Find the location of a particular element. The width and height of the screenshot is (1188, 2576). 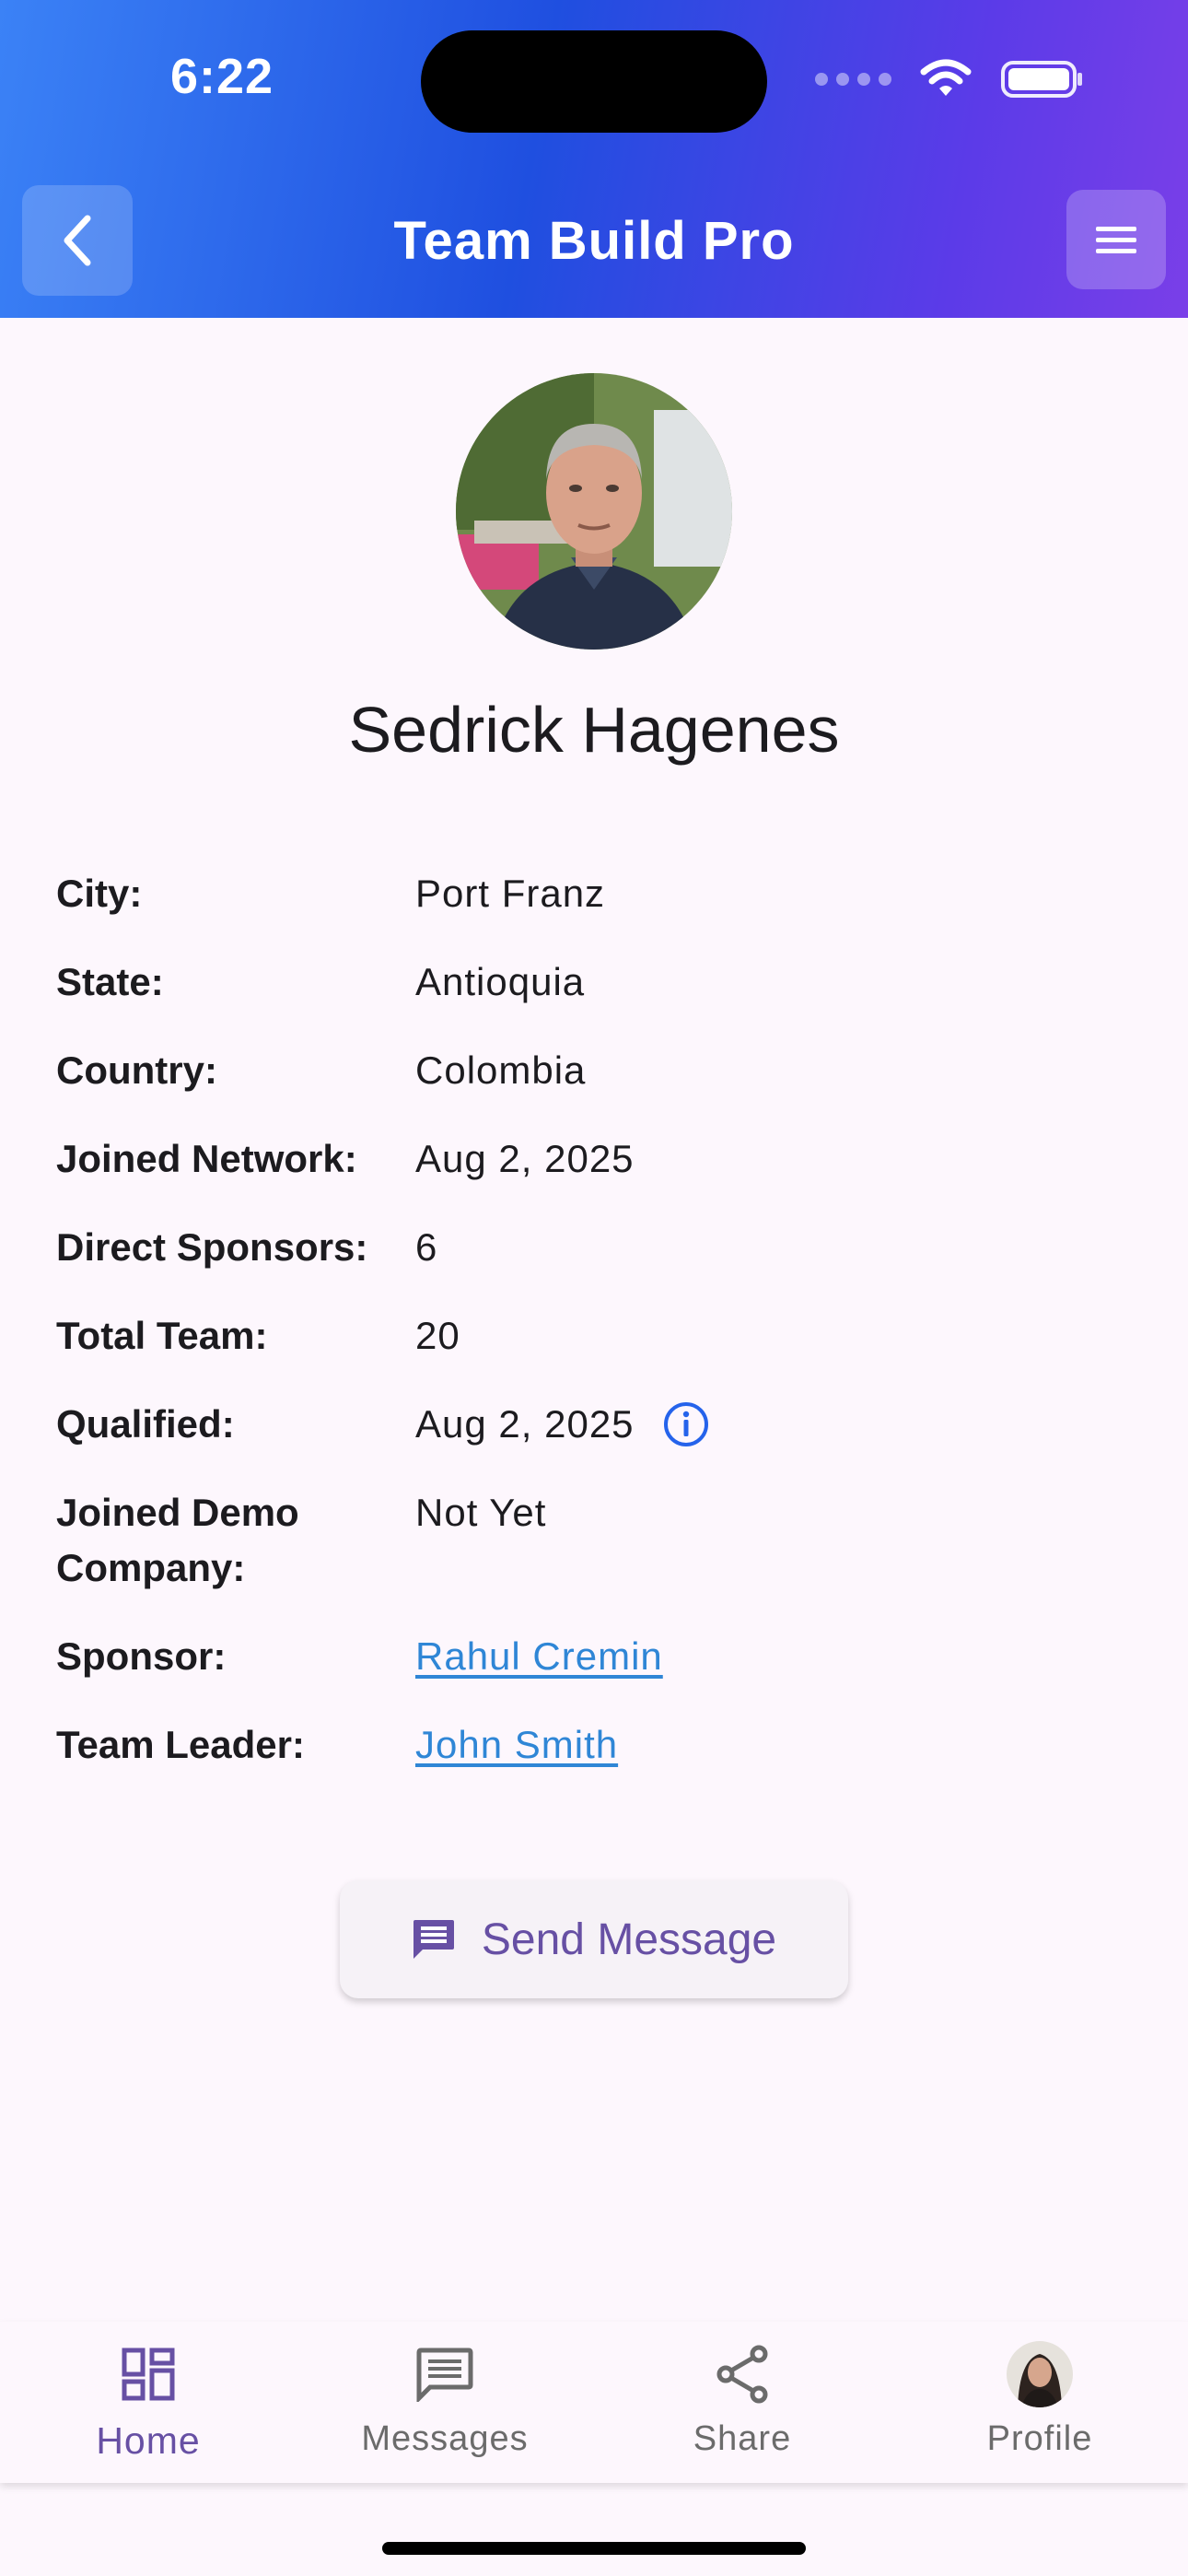

detail-label: Qualified: is located at coordinates (145, 1424).